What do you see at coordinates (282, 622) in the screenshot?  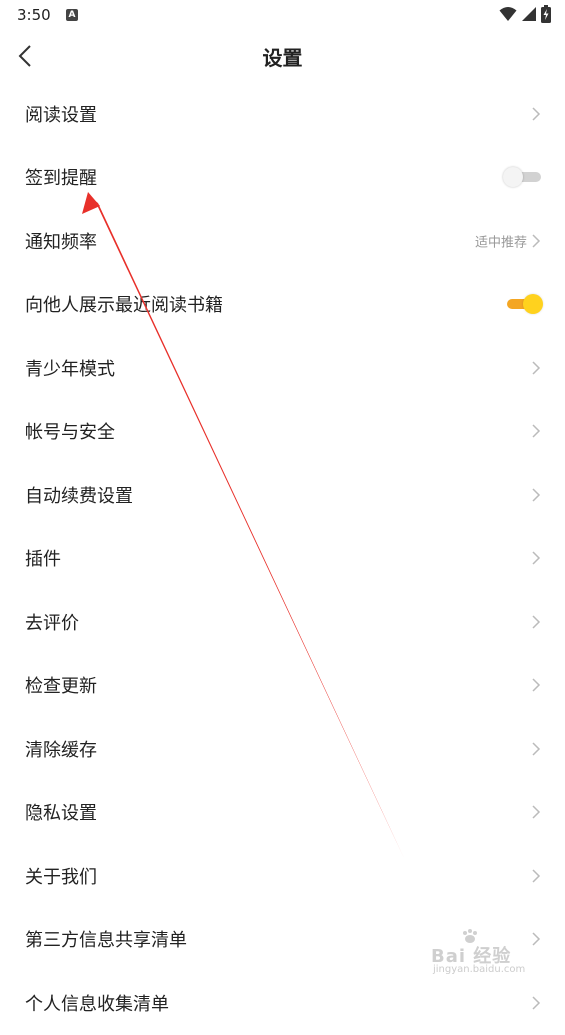 I see `settings-row: 去评价` at bounding box center [282, 622].